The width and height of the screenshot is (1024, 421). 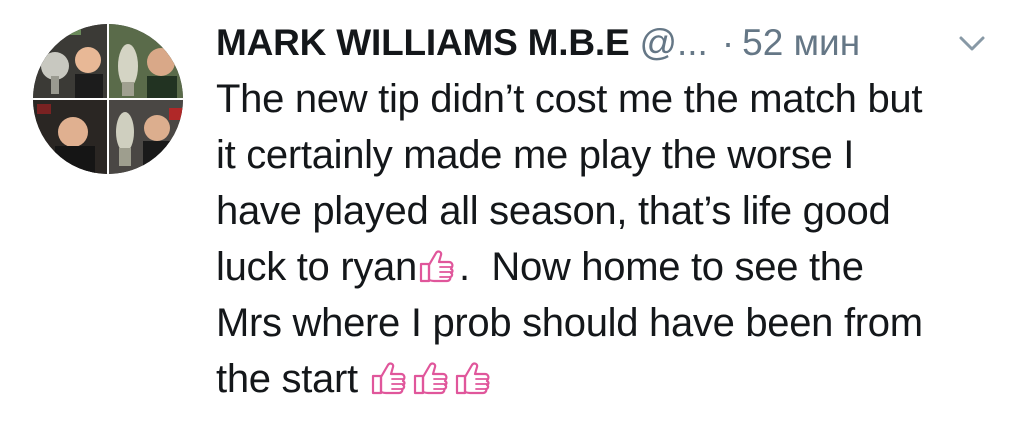 What do you see at coordinates (292, 379) in the screenshot?
I see `tweet-text-segment: the start` at bounding box center [292, 379].